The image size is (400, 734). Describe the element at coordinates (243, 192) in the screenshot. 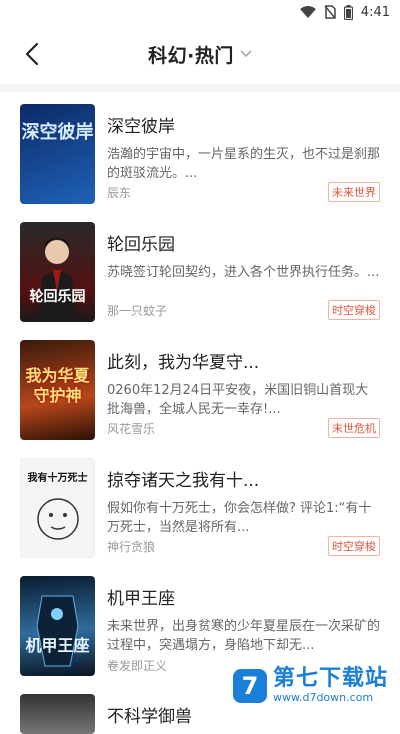

I see `book-meta: 辰东 未来世界` at that location.